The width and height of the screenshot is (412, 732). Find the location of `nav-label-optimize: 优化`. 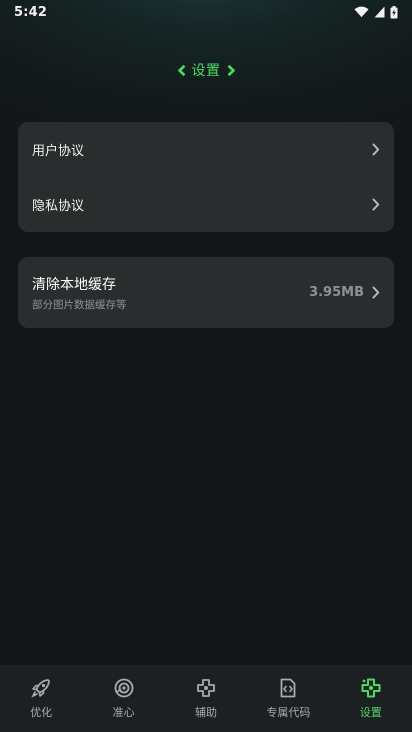

nav-label-optimize: 优化 is located at coordinates (41, 712).